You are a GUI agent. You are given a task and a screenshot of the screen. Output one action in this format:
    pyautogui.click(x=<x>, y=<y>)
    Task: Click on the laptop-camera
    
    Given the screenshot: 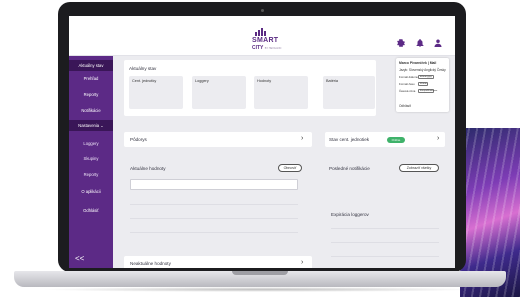 What is the action you would take?
    pyautogui.click(x=262, y=10)
    